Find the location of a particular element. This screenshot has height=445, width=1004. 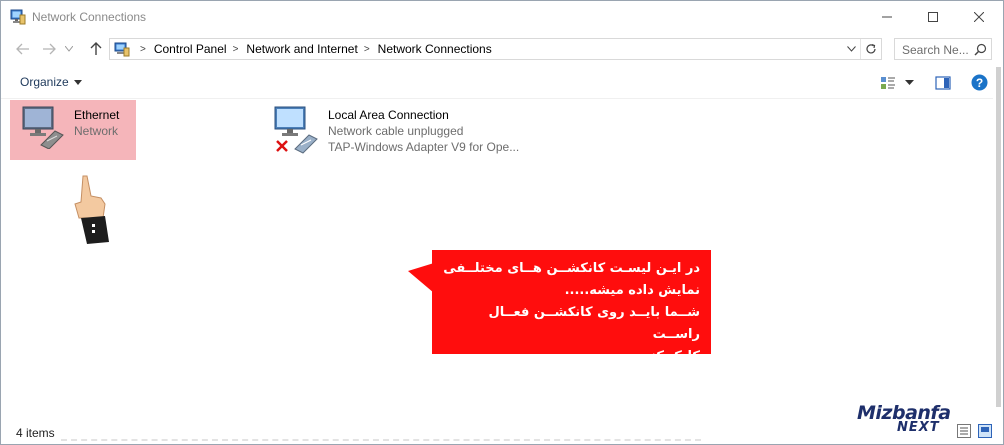

refresh-button is located at coordinates (870, 49).